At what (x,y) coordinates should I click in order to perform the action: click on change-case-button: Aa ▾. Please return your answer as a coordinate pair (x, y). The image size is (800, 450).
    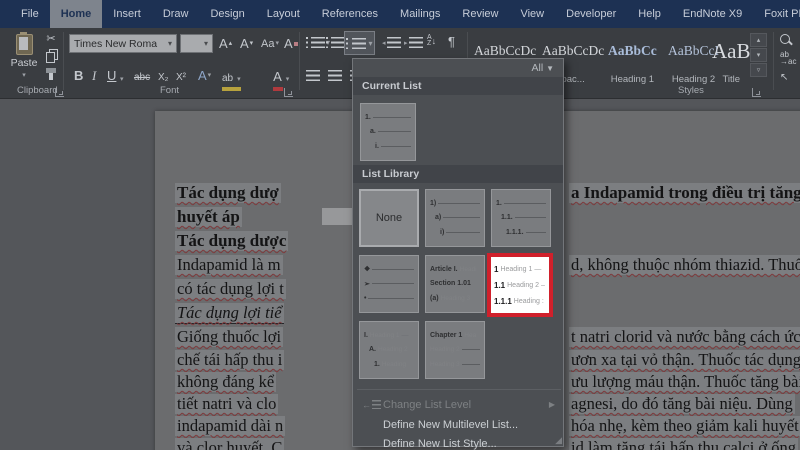
    Looking at the image, I should click on (270, 44).